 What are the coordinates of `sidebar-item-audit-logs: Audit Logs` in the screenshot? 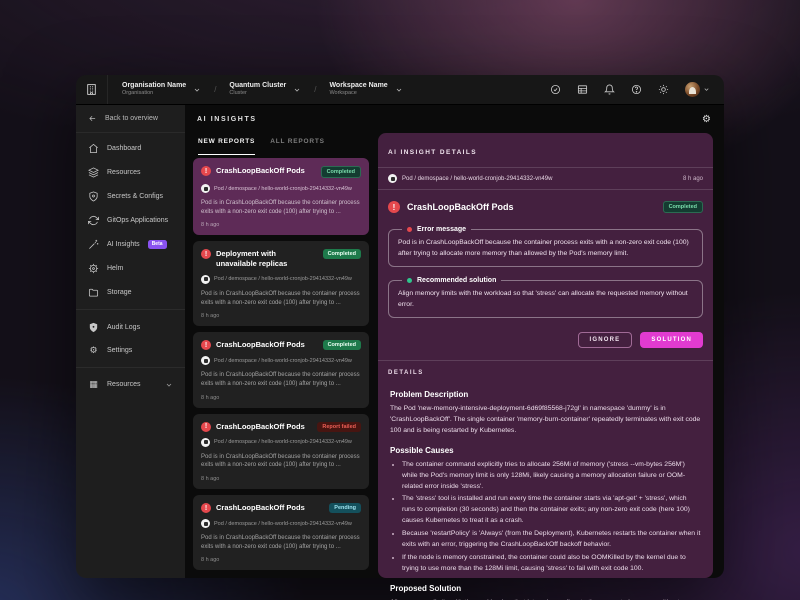 It's located at (130, 327).